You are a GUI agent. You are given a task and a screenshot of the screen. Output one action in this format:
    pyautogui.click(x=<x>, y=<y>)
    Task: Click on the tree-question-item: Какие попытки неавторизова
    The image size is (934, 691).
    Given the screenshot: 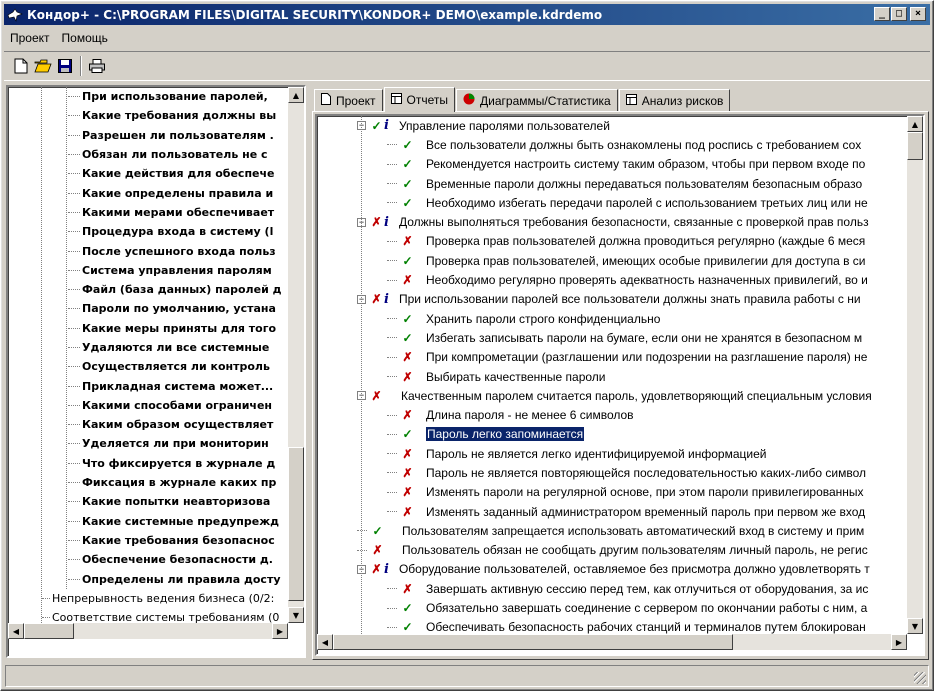 What is the action you would take?
    pyautogui.click(x=148, y=501)
    